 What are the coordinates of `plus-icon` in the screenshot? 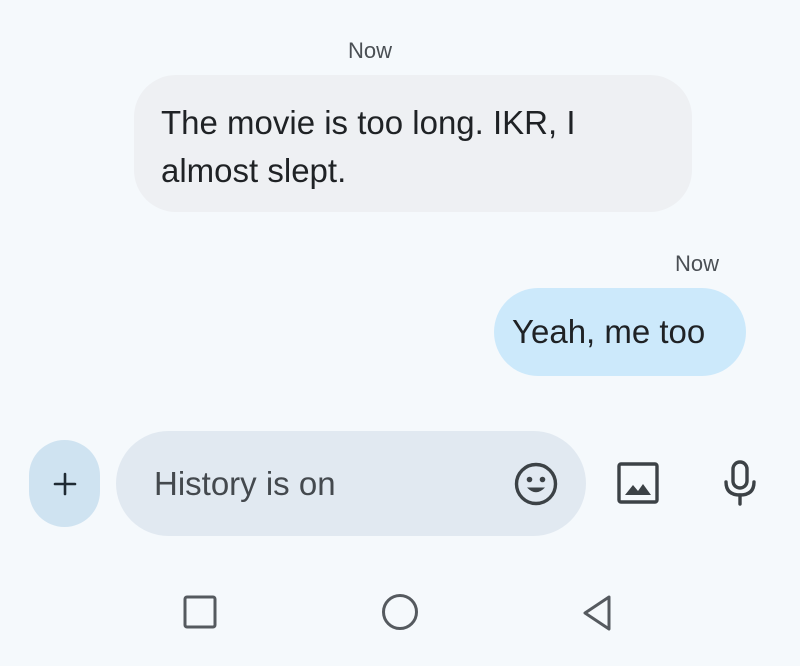 It's located at (64, 483).